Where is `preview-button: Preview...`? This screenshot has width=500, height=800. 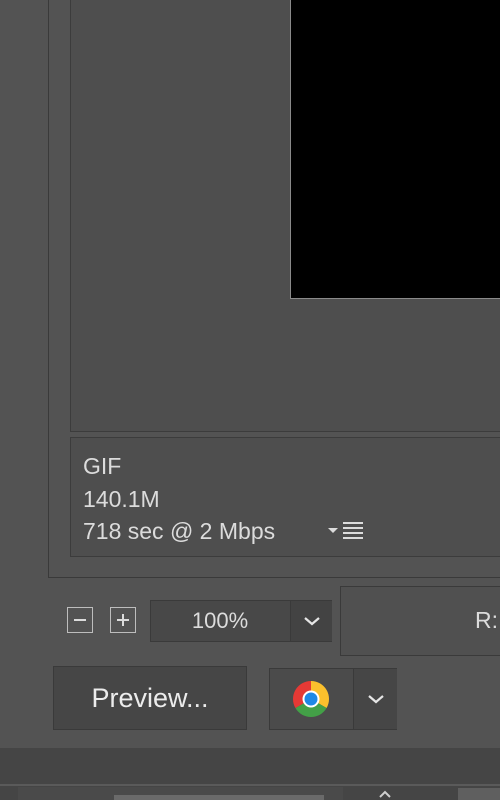
preview-button: Preview... is located at coordinates (150, 698).